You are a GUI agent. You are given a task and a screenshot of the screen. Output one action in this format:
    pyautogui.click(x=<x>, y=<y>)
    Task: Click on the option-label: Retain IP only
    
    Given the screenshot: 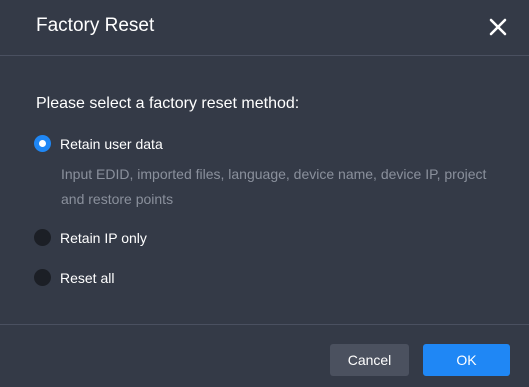 What is the action you would take?
    pyautogui.click(x=103, y=237)
    